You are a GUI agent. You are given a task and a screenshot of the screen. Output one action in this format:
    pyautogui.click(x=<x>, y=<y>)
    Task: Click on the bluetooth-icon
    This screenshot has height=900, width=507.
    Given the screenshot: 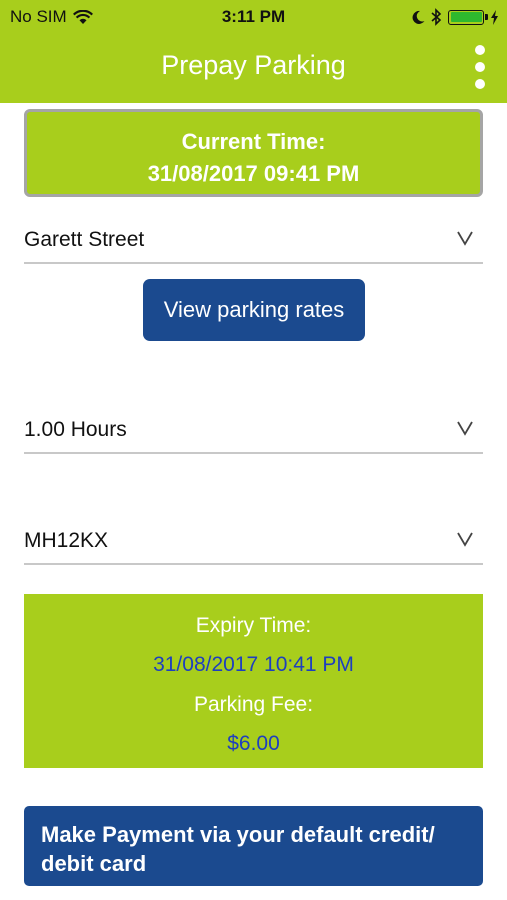 What is the action you would take?
    pyautogui.click(x=436, y=17)
    